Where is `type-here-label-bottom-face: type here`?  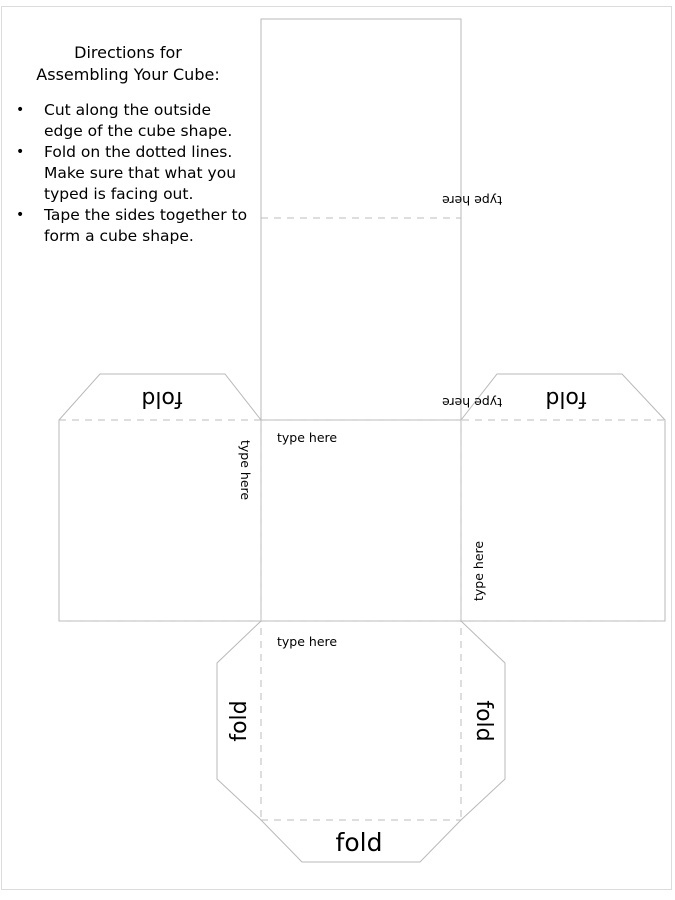 type-here-label-bottom-face: type here is located at coordinates (307, 641).